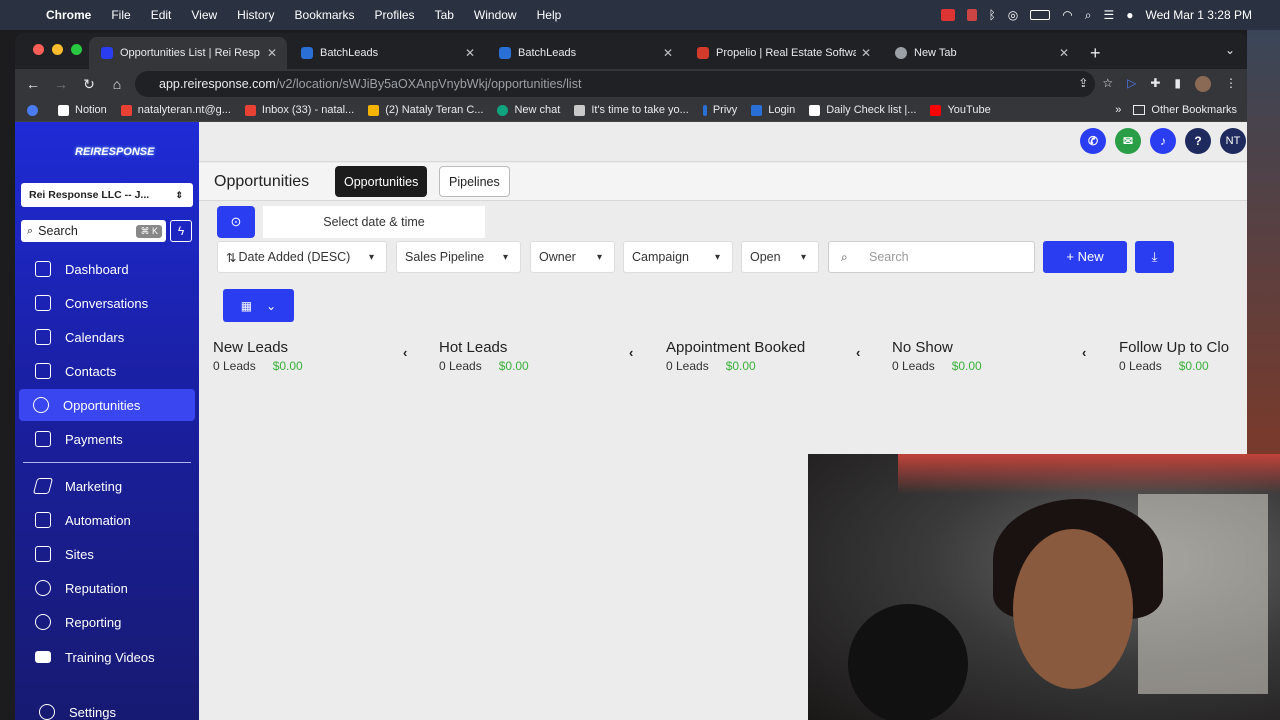 The width and height of the screenshot is (1280, 720). Describe the element at coordinates (1154, 257) in the screenshot. I see `download-button: ⤓` at that location.